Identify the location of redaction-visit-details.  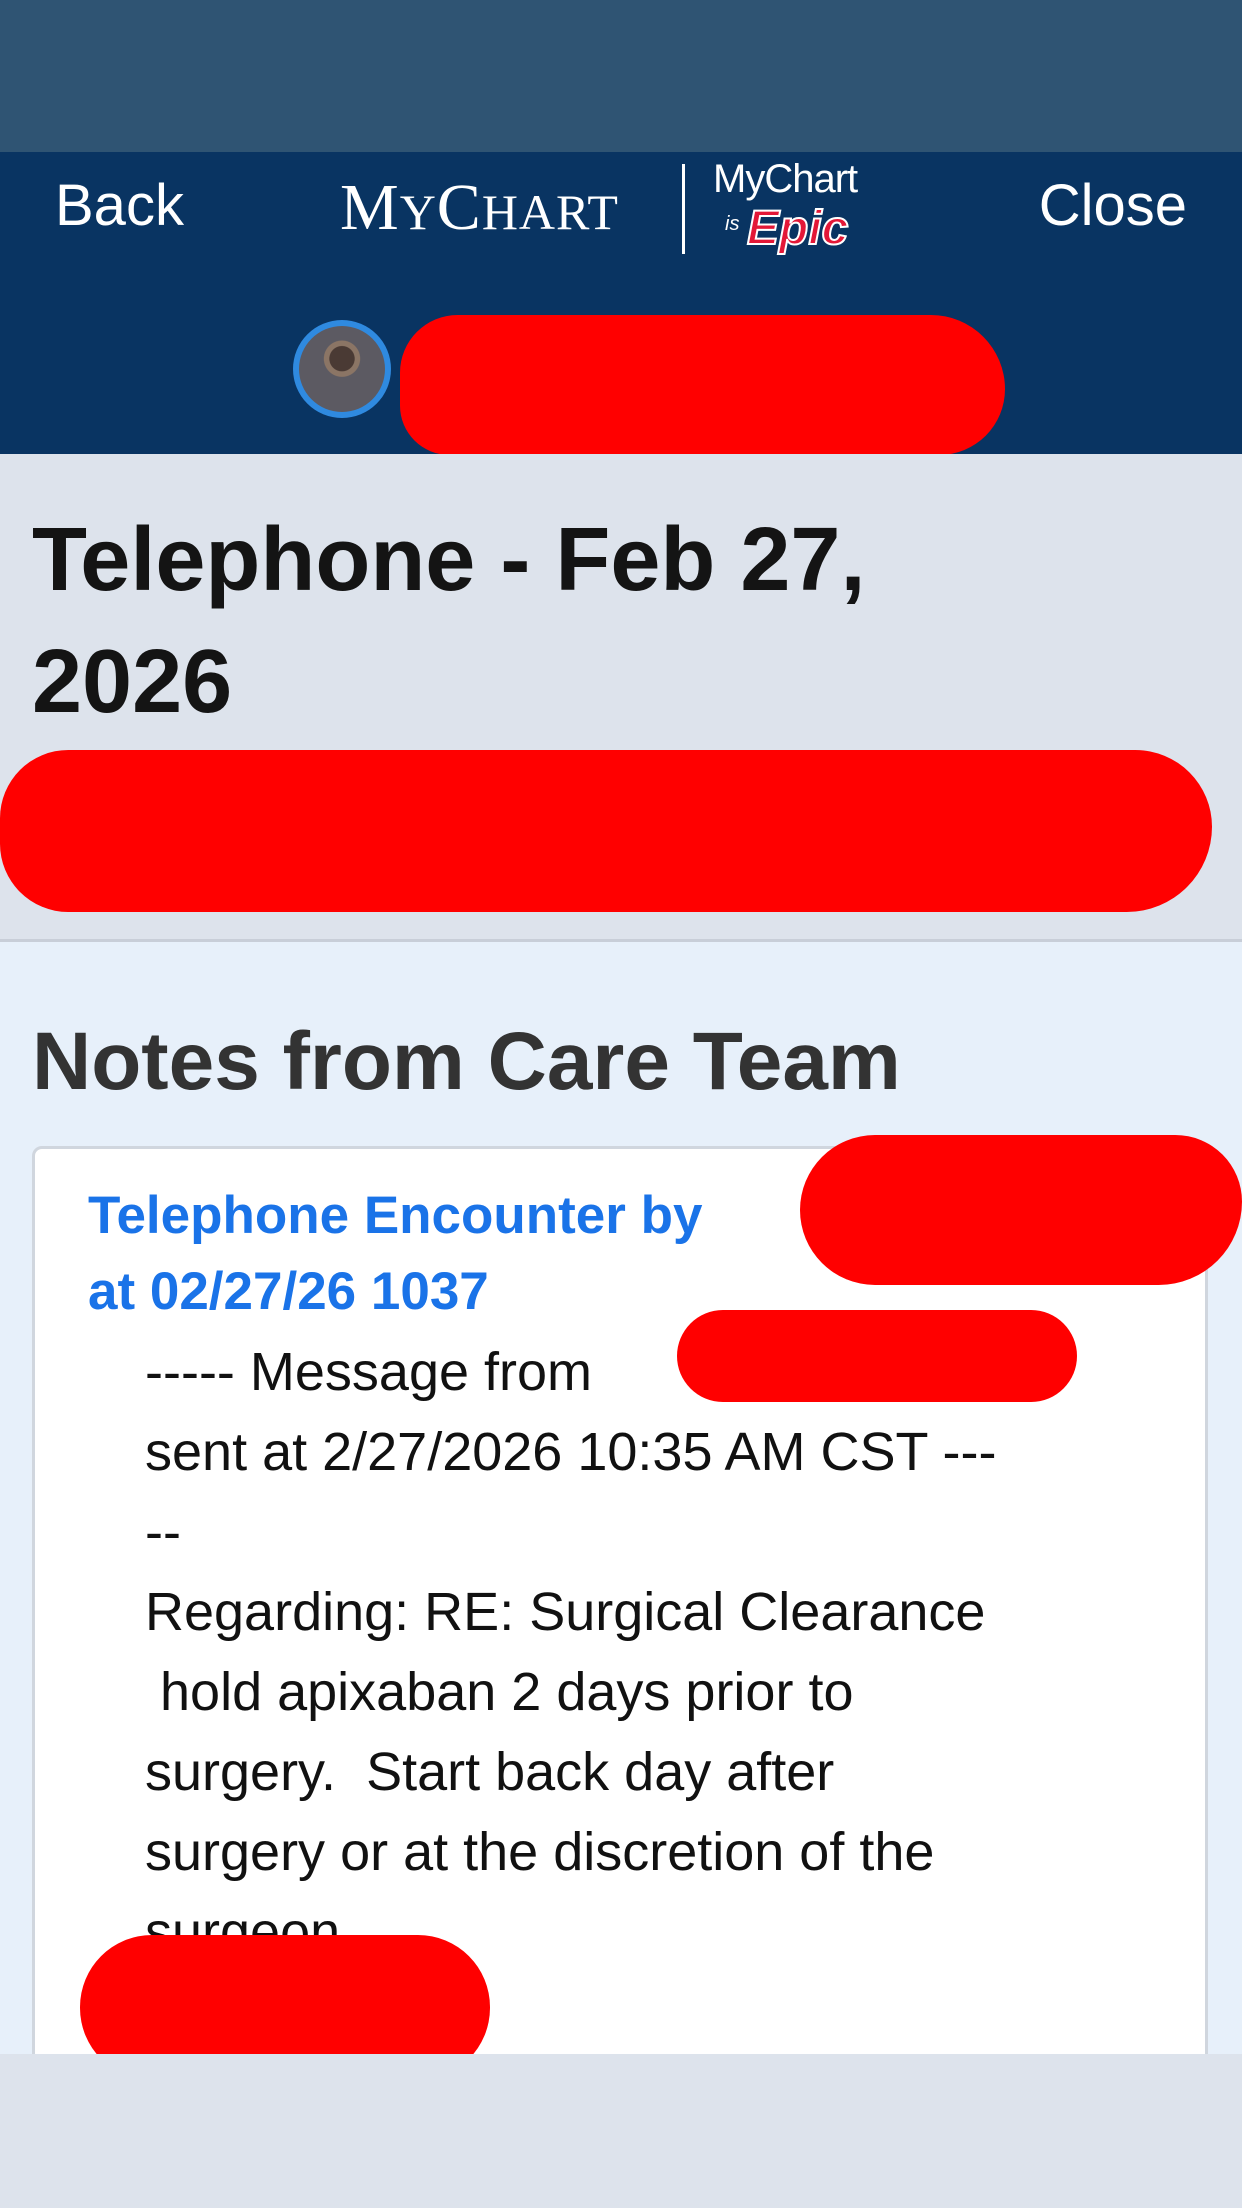
(606, 831).